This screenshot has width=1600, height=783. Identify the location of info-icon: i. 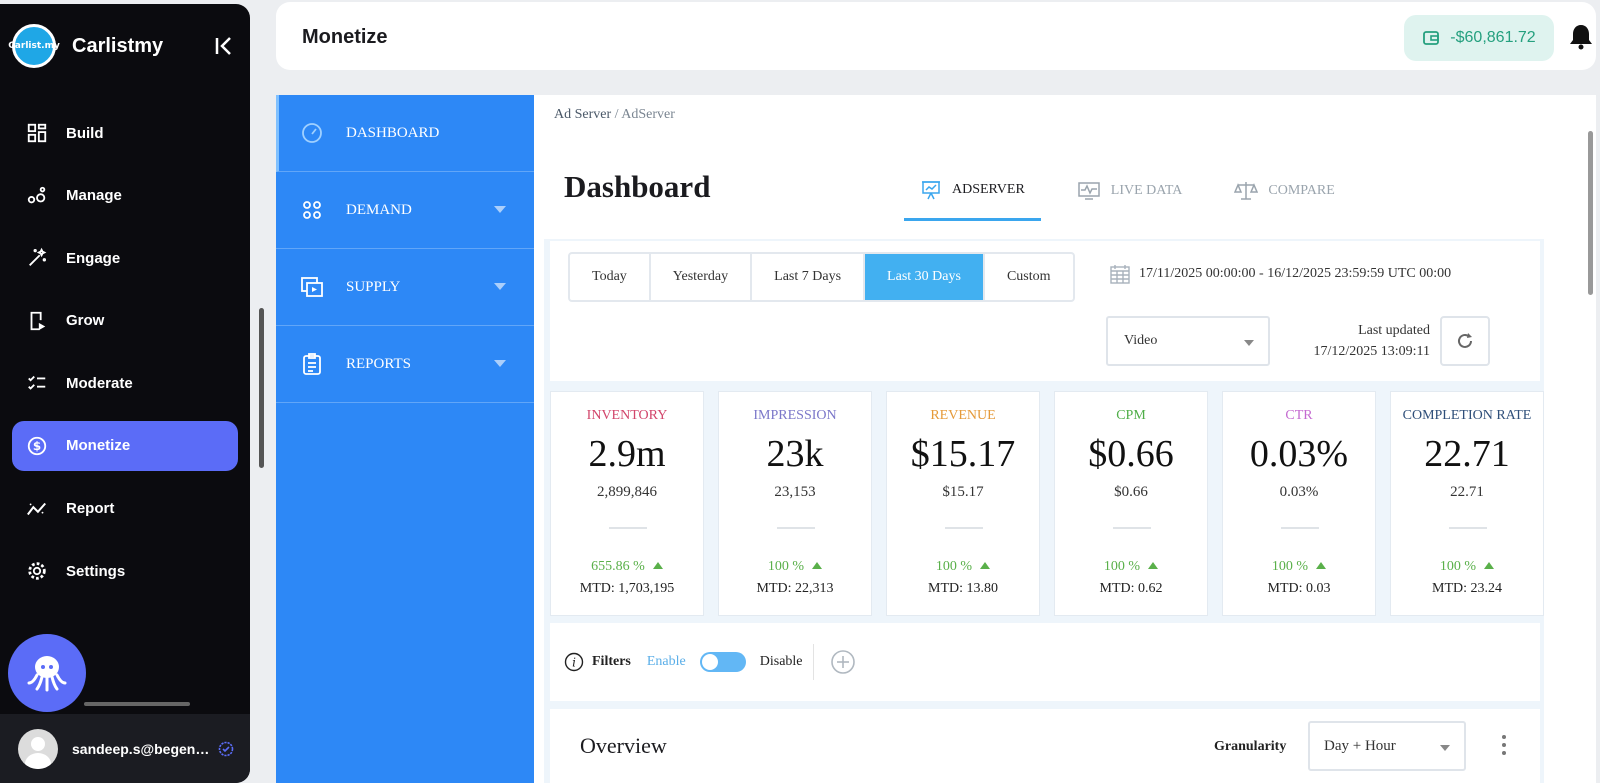
(574, 662).